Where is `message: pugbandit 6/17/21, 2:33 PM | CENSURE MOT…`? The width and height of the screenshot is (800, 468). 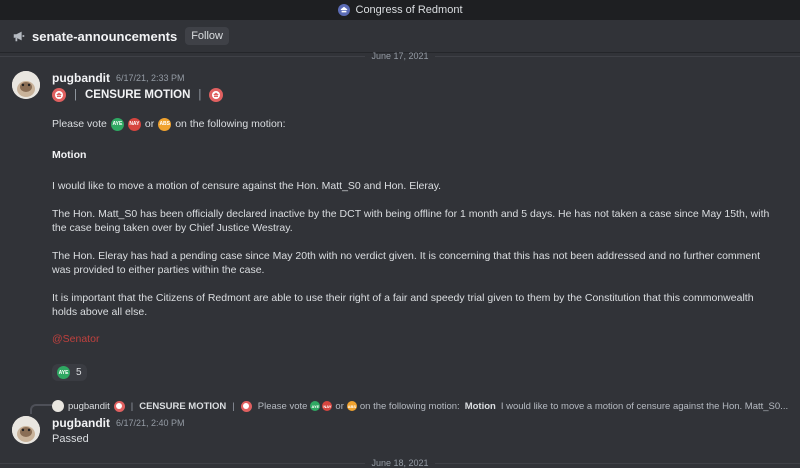
message: pugbandit 6/17/21, 2:33 PM | CENSURE MOT… is located at coordinates (138, 87).